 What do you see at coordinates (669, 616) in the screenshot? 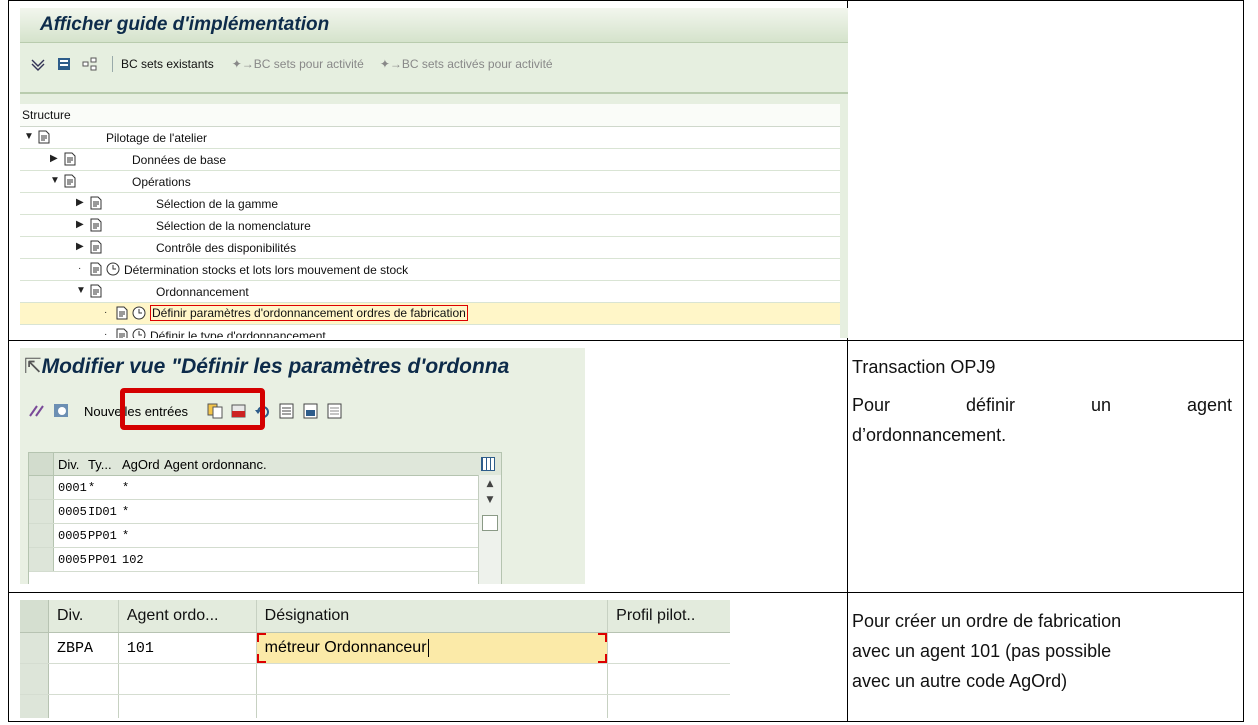
I see `col-profil: Profil pilot..` at bounding box center [669, 616].